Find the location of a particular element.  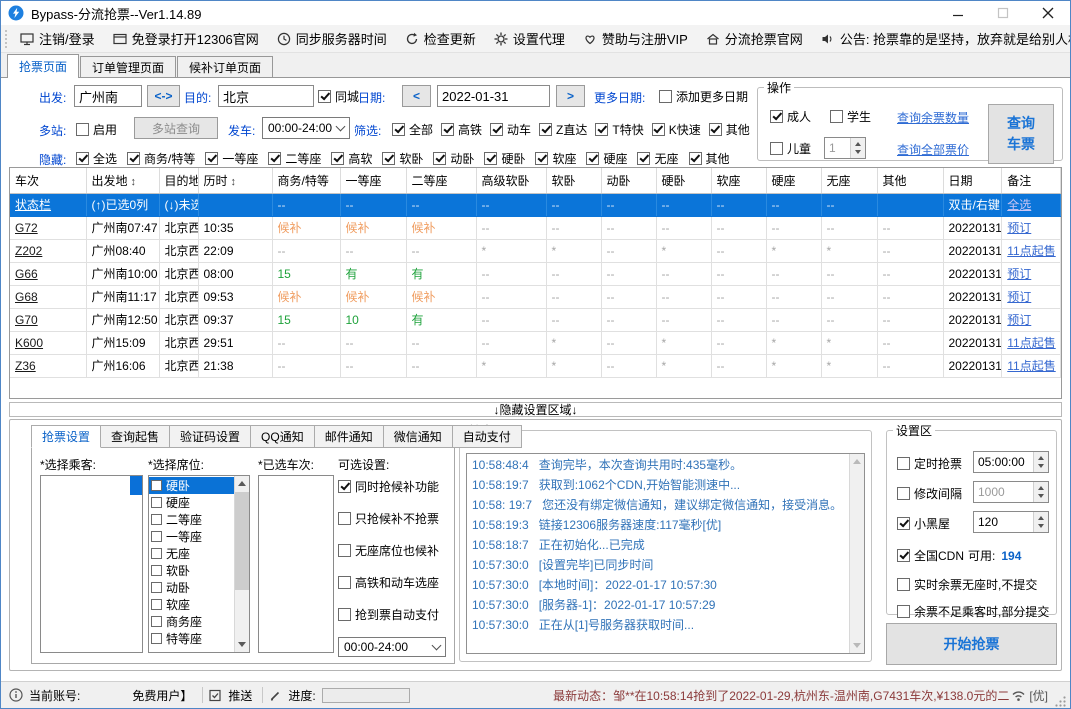

train-type-checkbox: 高铁 is located at coordinates (461, 129).